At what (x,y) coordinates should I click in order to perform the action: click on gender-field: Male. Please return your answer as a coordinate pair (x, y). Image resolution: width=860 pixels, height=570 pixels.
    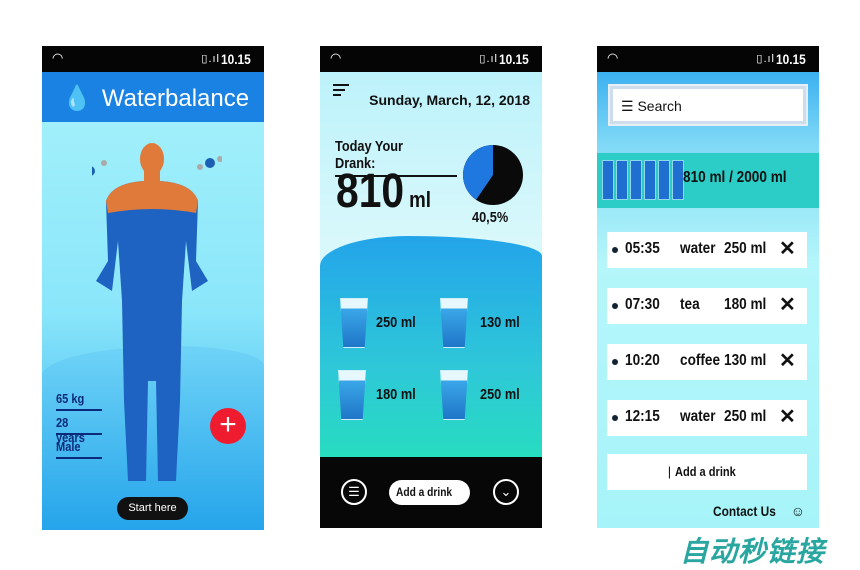
    Looking at the image, I should click on (79, 449).